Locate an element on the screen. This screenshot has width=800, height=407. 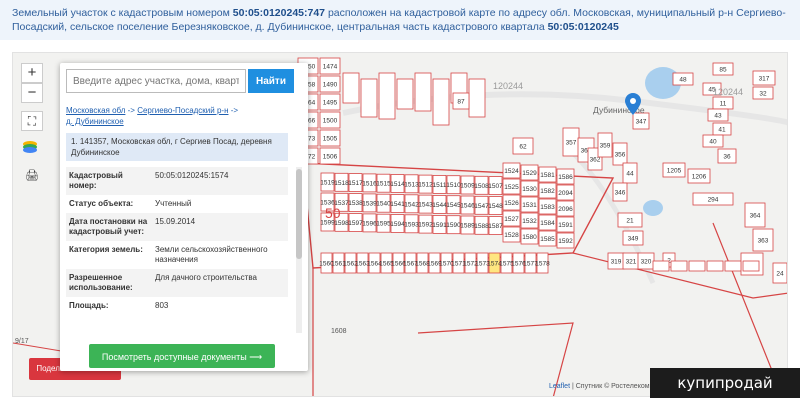
parcel: 24 is located at coordinates (779, 273).